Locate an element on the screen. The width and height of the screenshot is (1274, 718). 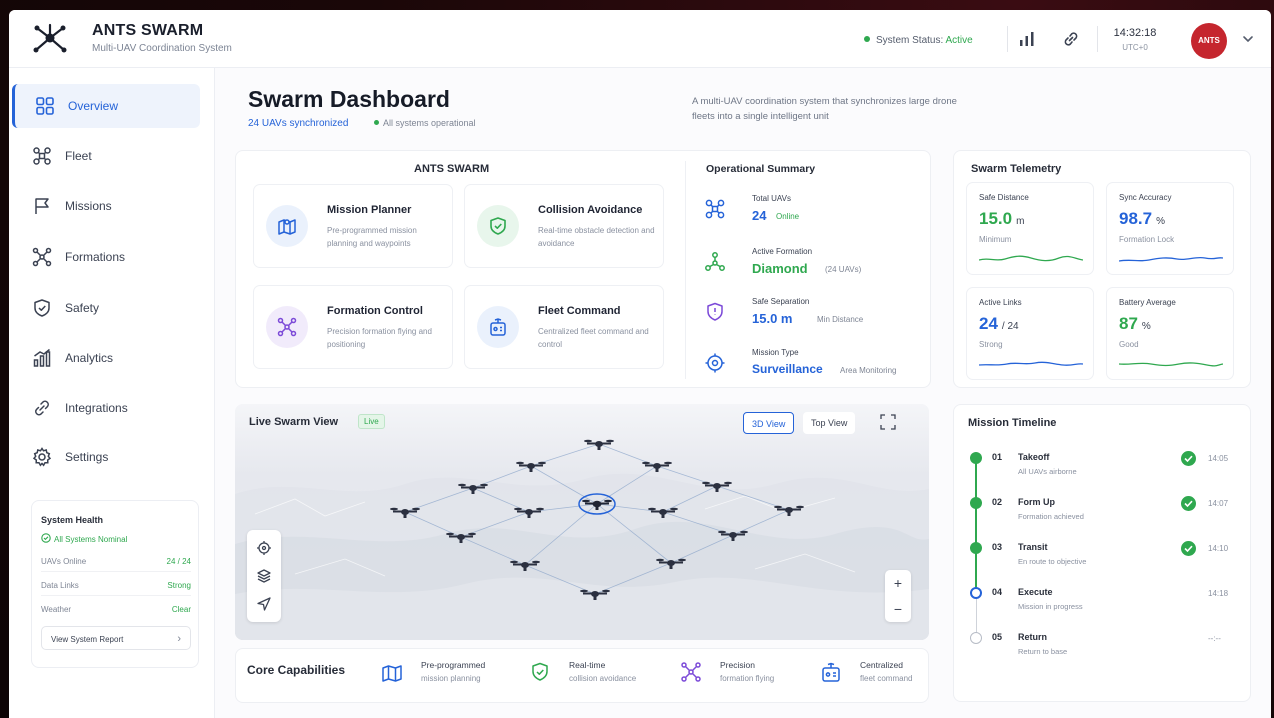
layers-icon is located at coordinates (264, 576).